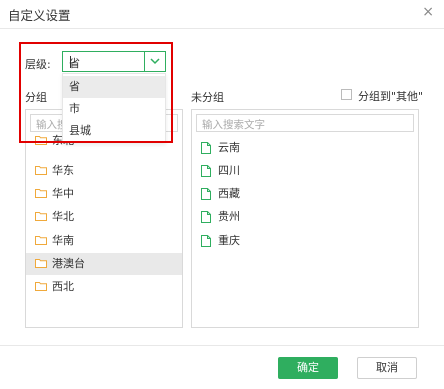  Describe the element at coordinates (36, 97) in the screenshot. I see `group-header: 分组` at that location.